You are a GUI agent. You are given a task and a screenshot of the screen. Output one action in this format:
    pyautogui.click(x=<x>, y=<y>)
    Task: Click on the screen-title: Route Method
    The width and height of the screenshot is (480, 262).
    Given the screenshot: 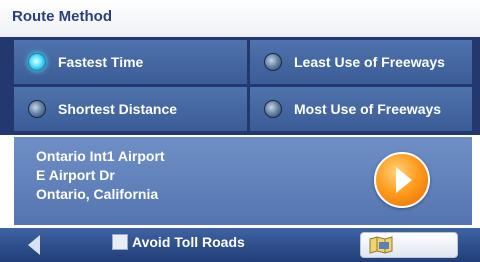 What is the action you would take?
    pyautogui.click(x=240, y=18)
    